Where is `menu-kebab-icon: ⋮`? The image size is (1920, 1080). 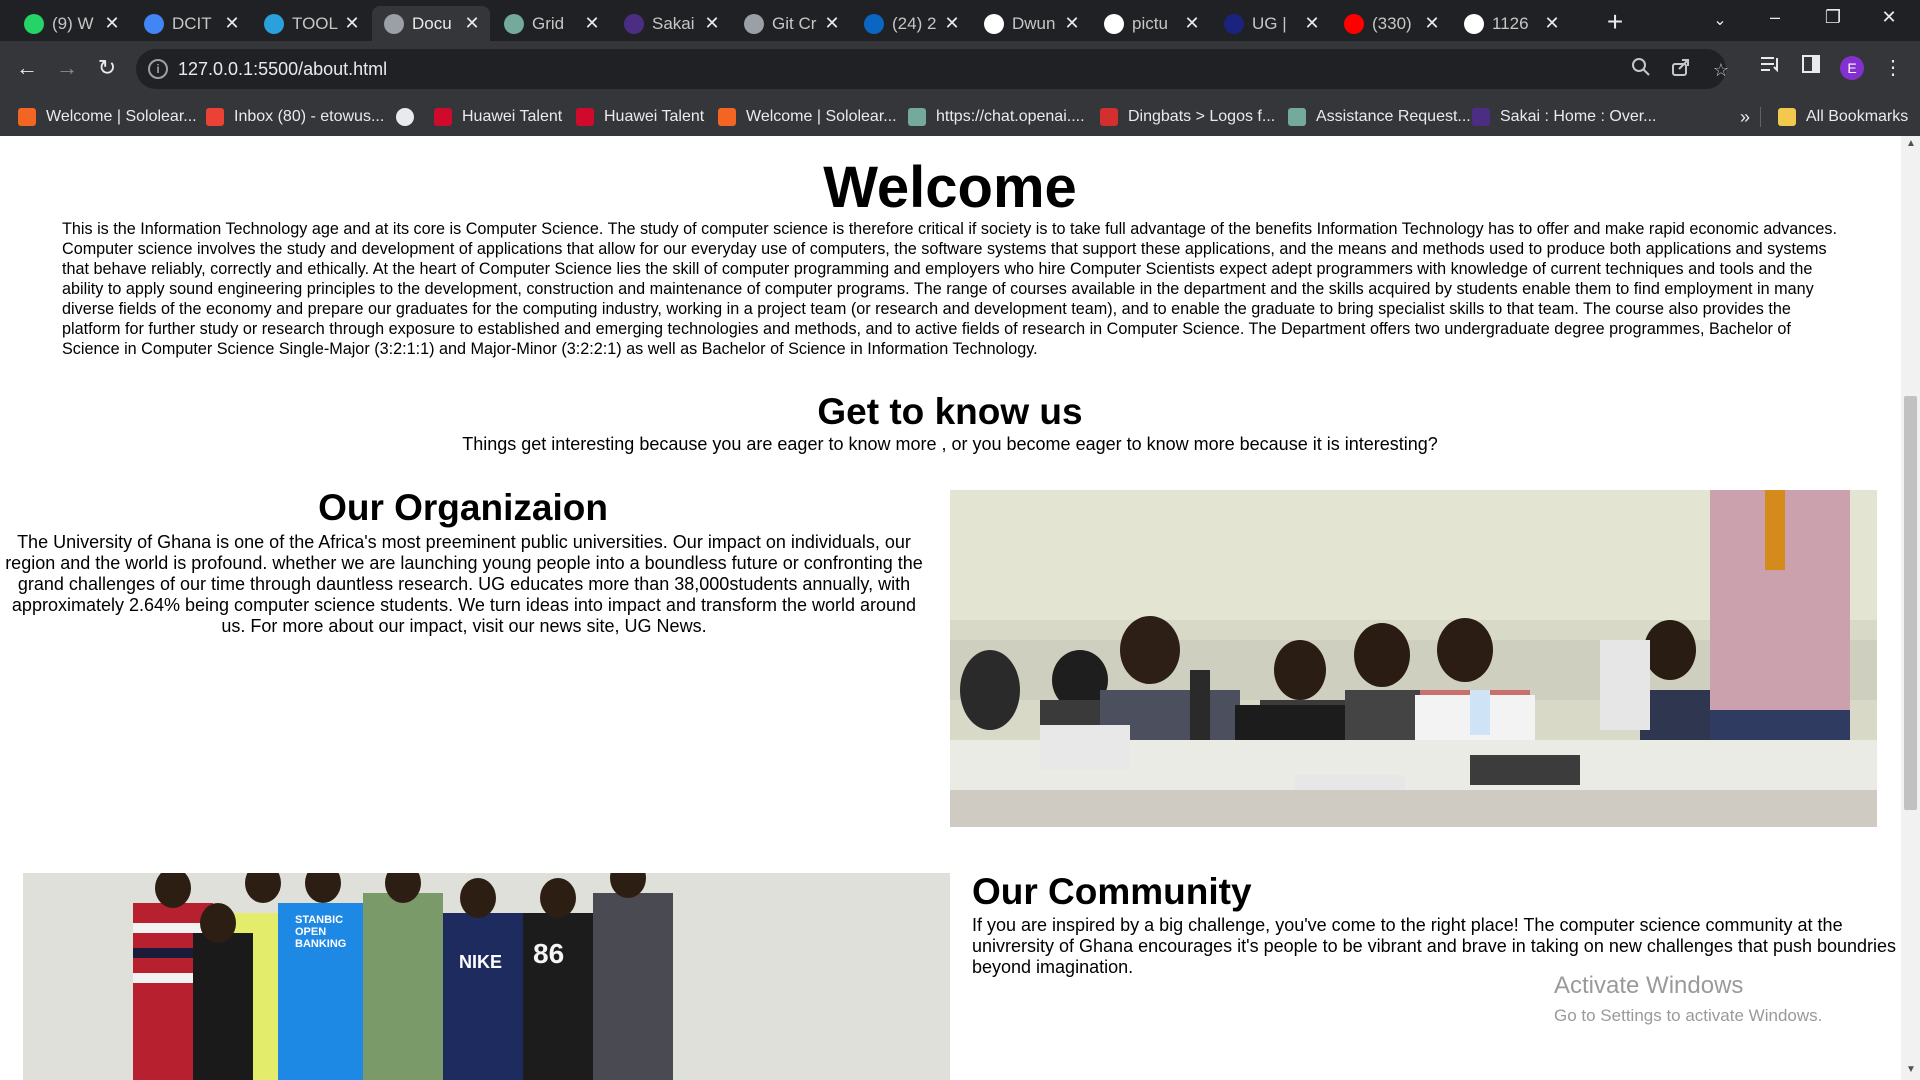
menu-kebab-icon: ⋮ is located at coordinates (1893, 68).